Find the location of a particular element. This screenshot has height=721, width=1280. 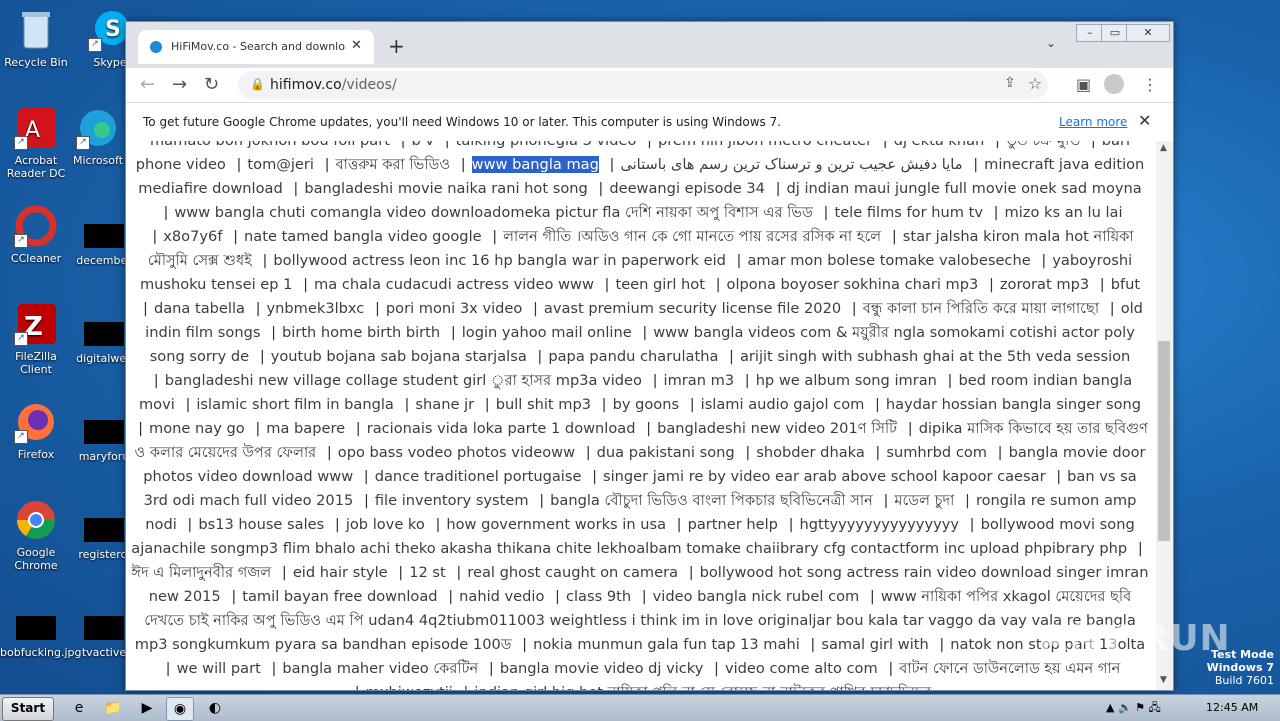

explorer-taskbar-icon: 📁 is located at coordinates (113, 708).